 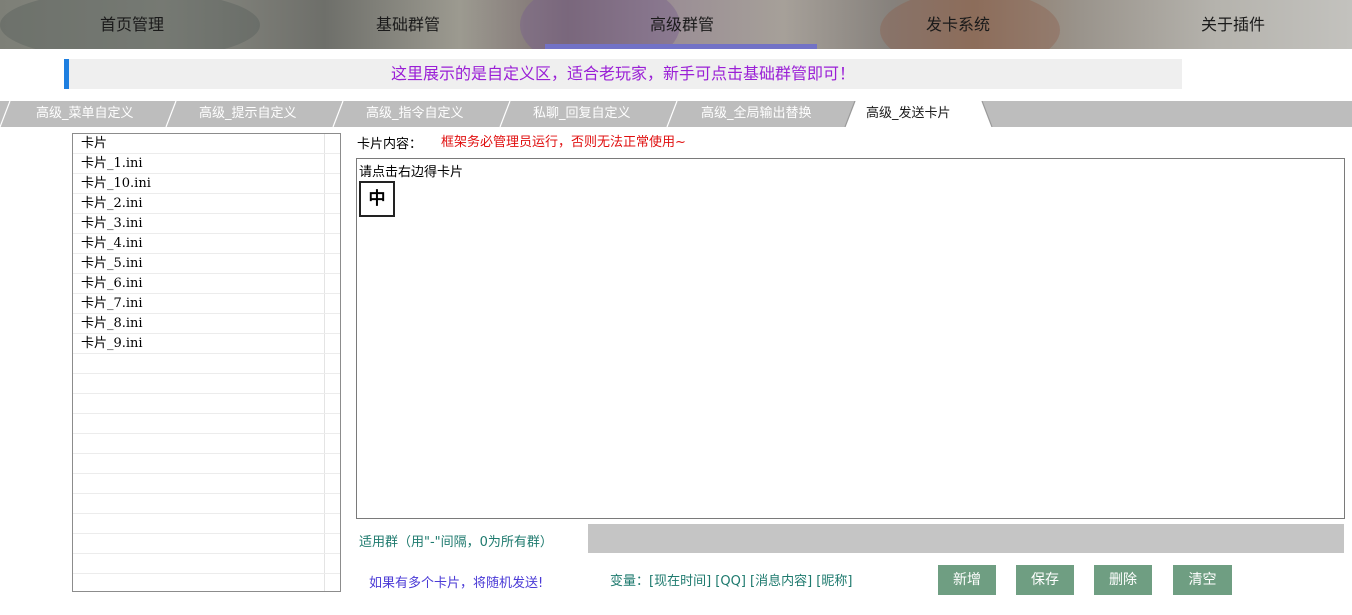 What do you see at coordinates (456, 542) in the screenshot?
I see `applicable-group-label: 适用群（用"-"间隔，0为所有群）` at bounding box center [456, 542].